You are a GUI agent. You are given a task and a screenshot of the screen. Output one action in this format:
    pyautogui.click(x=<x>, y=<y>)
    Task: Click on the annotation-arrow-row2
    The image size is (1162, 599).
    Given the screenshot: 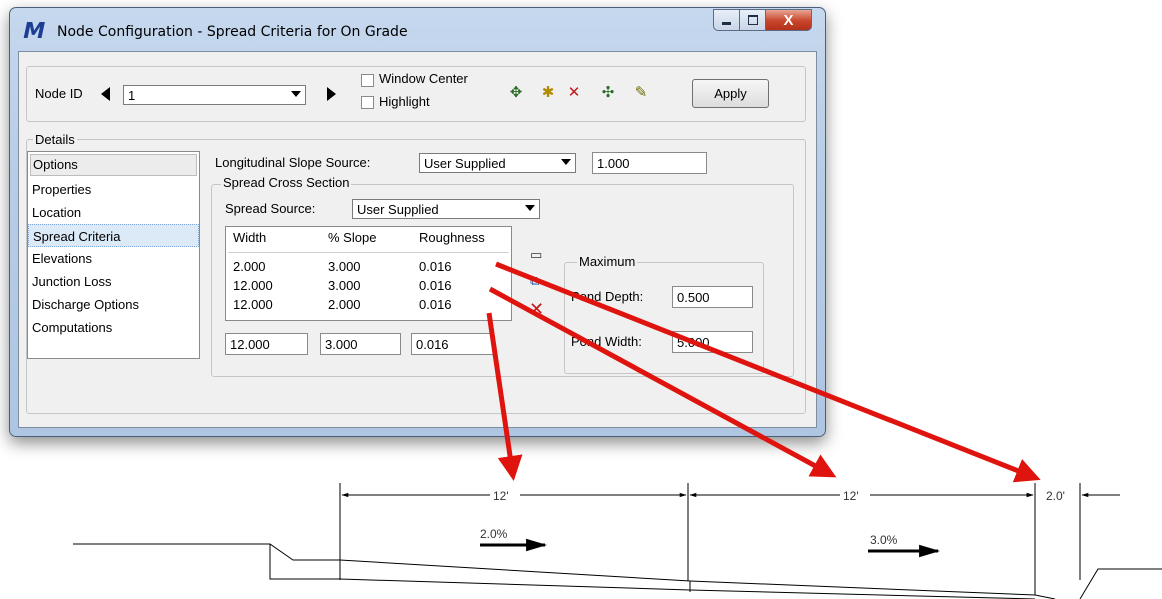 What is the action you would take?
    pyautogui.click(x=662, y=382)
    